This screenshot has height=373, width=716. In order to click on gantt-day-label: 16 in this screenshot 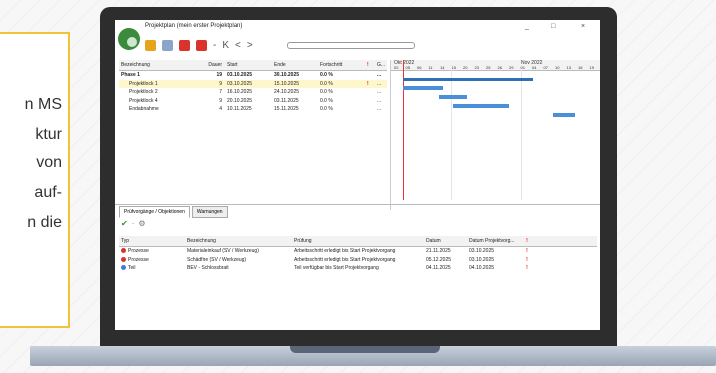, I will do `click(580, 67)`.